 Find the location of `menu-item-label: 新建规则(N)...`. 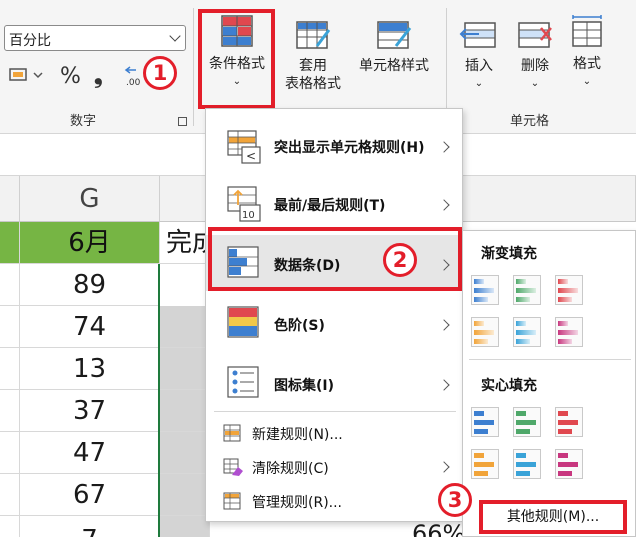

menu-item-label: 新建规则(N)... is located at coordinates (297, 435).